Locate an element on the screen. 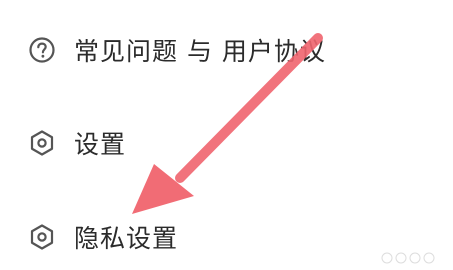 The height and width of the screenshot is (270, 453). menu-item-label: 隐私设置 is located at coordinates (126, 238).